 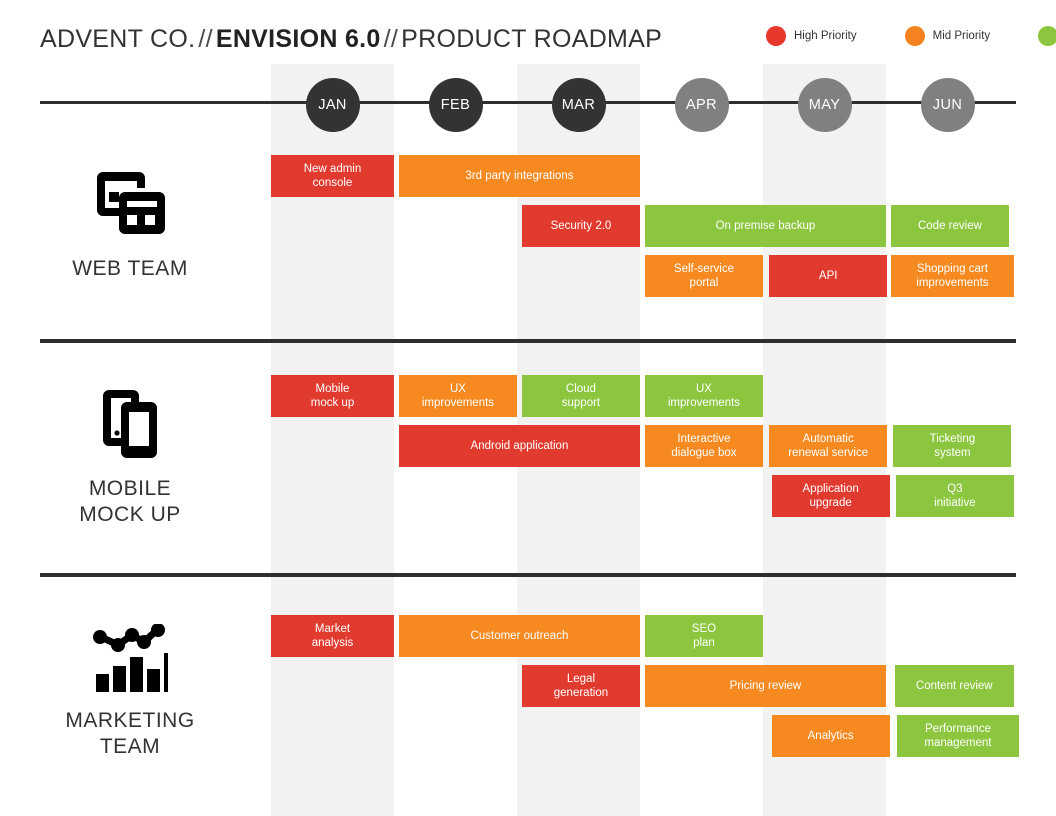 What do you see at coordinates (332, 105) in the screenshot?
I see `timeline-month-jan: JAN` at bounding box center [332, 105].